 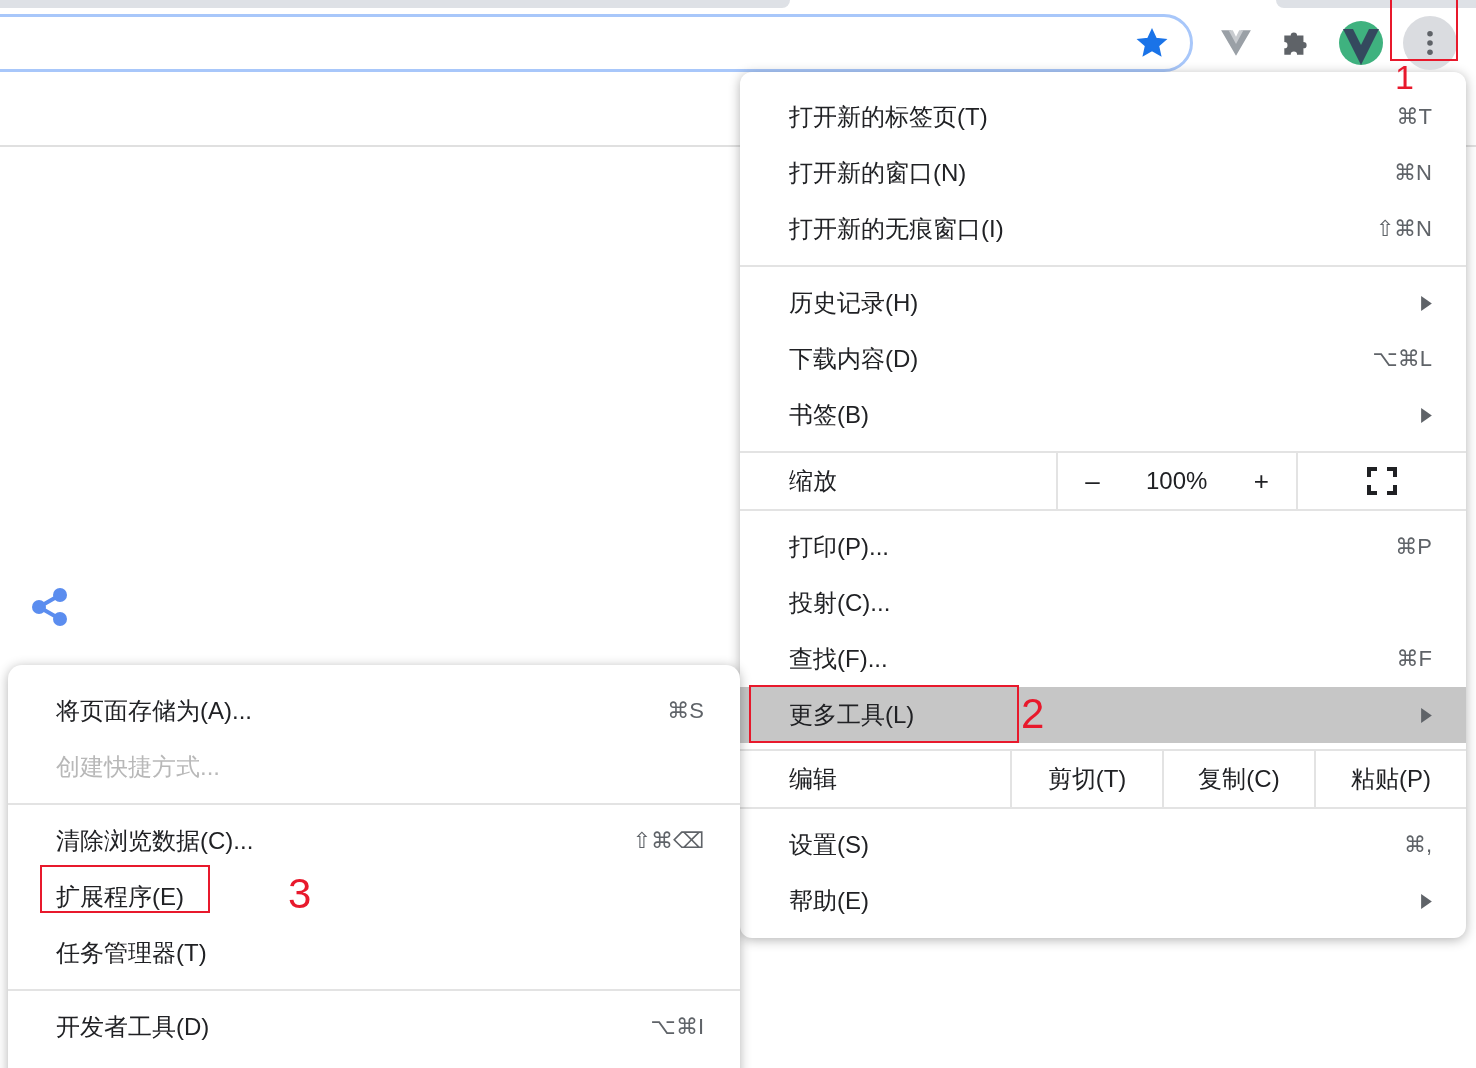 I want to click on fullscreen-icon, so click(x=1382, y=481).